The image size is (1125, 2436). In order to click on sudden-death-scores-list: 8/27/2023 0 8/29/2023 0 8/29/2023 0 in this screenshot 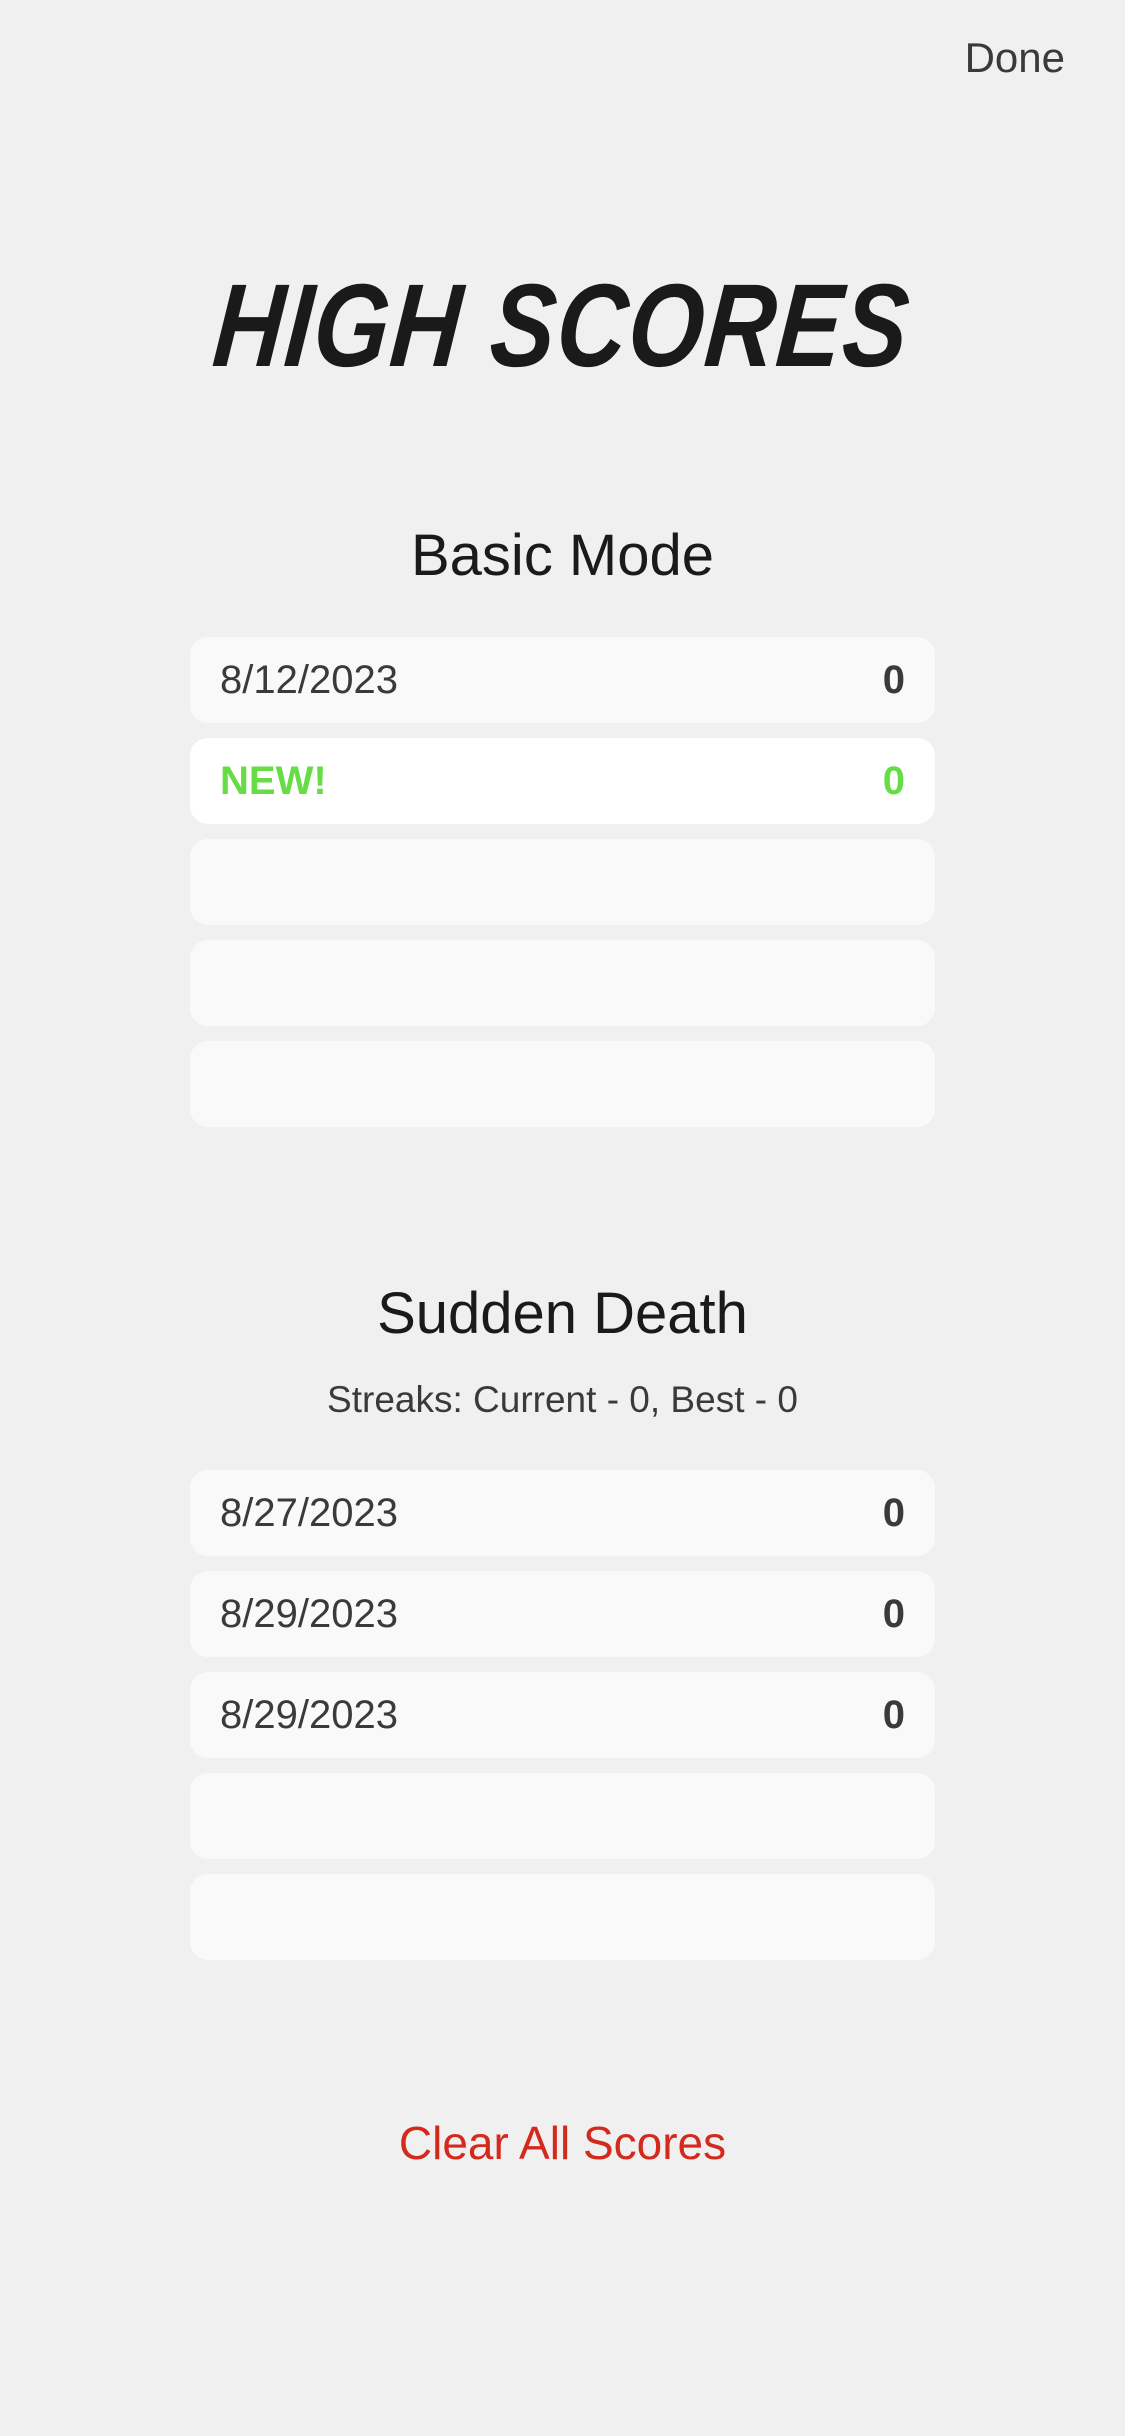, I will do `click(562, 1722)`.